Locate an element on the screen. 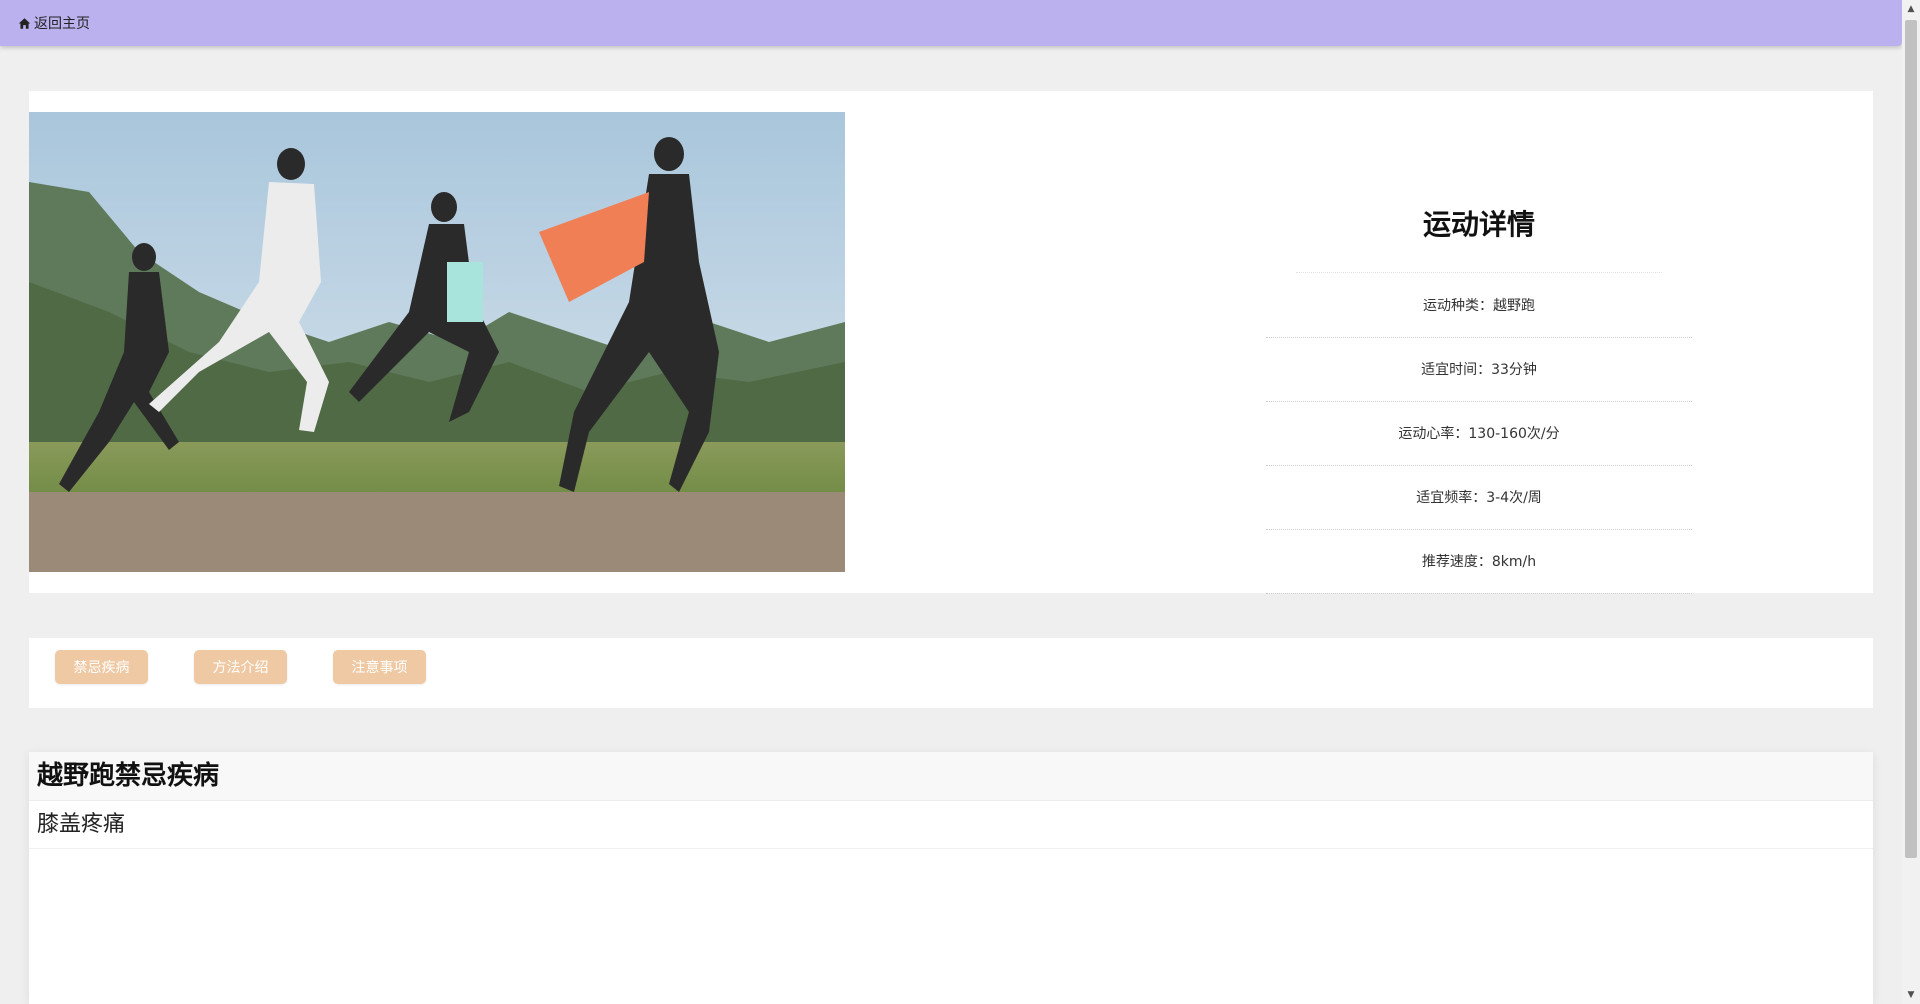 This screenshot has height=1004, width=1920. scrollbar-thumb is located at coordinates (1911, 439).